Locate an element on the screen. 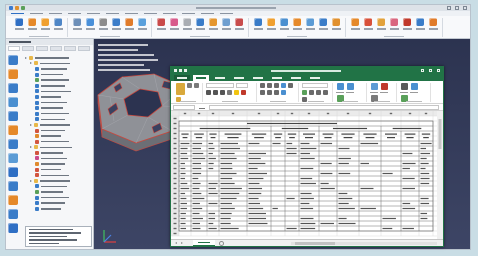 Image resolution: width=478 pixels, height=256 pixels. undo-icon is located at coordinates (180, 70).